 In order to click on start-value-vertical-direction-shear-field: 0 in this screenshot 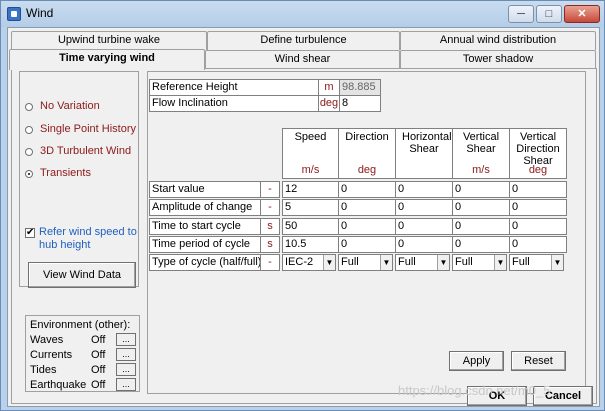, I will do `click(538, 189)`.